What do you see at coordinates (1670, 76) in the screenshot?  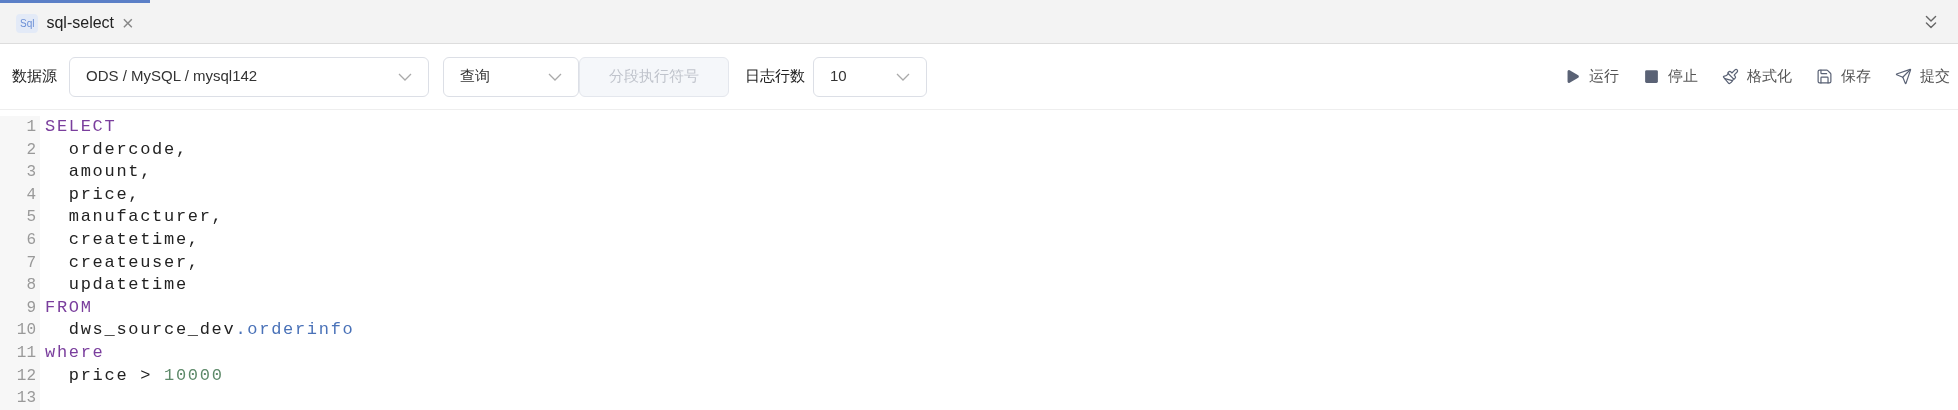 I see `toolbar-action: 停止` at bounding box center [1670, 76].